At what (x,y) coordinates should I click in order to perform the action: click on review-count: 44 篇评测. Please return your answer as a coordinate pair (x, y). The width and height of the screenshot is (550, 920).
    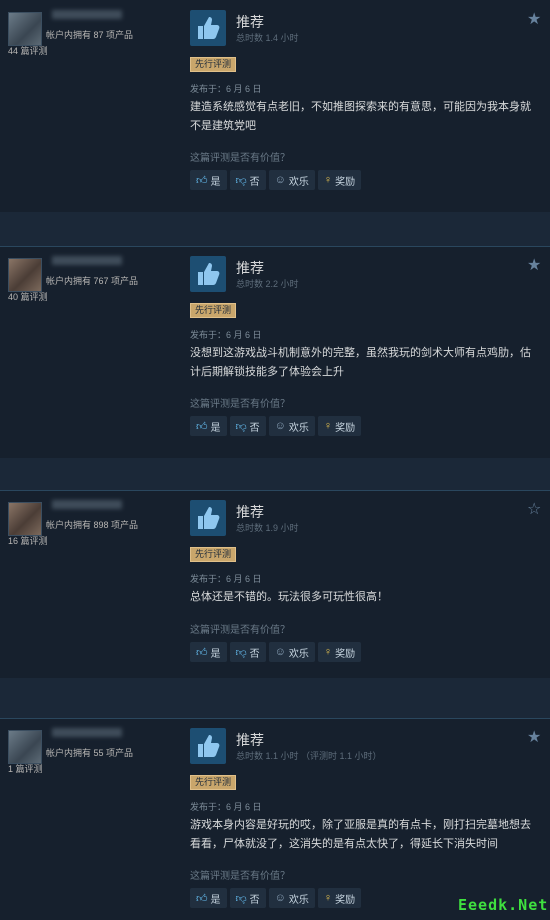
    Looking at the image, I should click on (28, 50).